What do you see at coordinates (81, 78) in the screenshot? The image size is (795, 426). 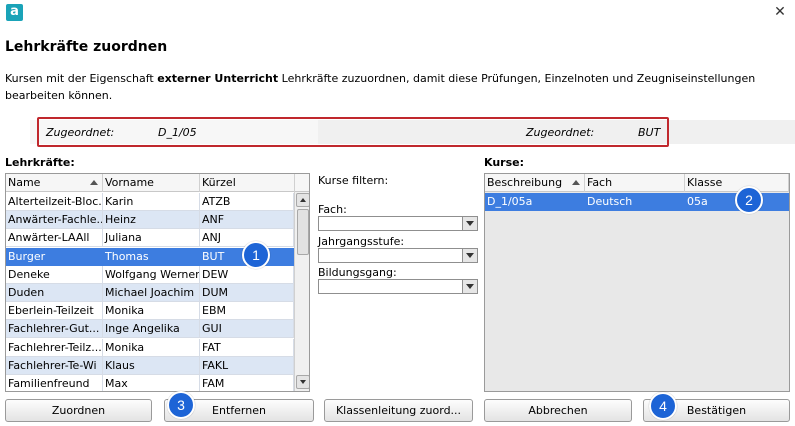 I see `description-text-1: Kursen mit der Eigenschaft` at bounding box center [81, 78].